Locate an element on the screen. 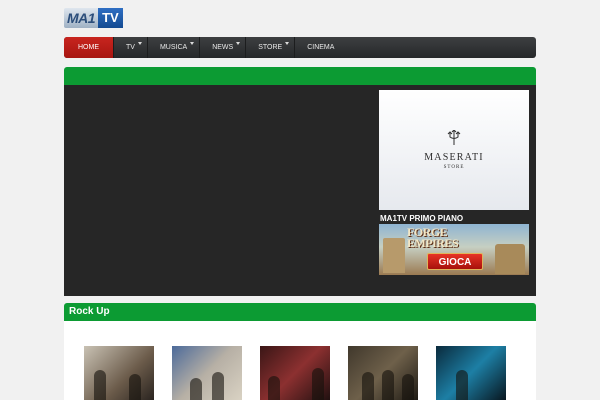 This screenshot has height=400, width=600. nav-item-store: Store is located at coordinates (271, 47).